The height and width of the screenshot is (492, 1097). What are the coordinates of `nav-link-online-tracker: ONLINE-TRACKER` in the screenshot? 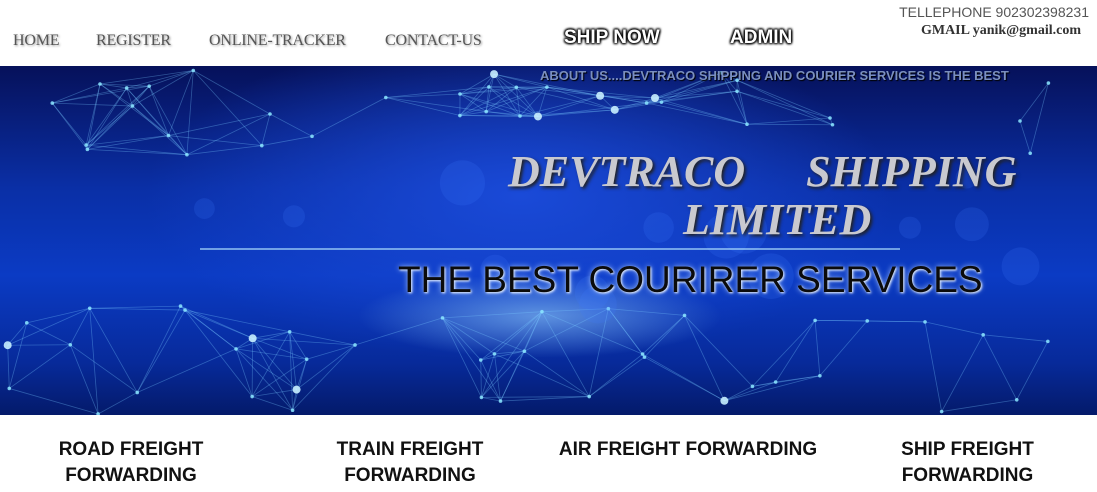 It's located at (277, 41).